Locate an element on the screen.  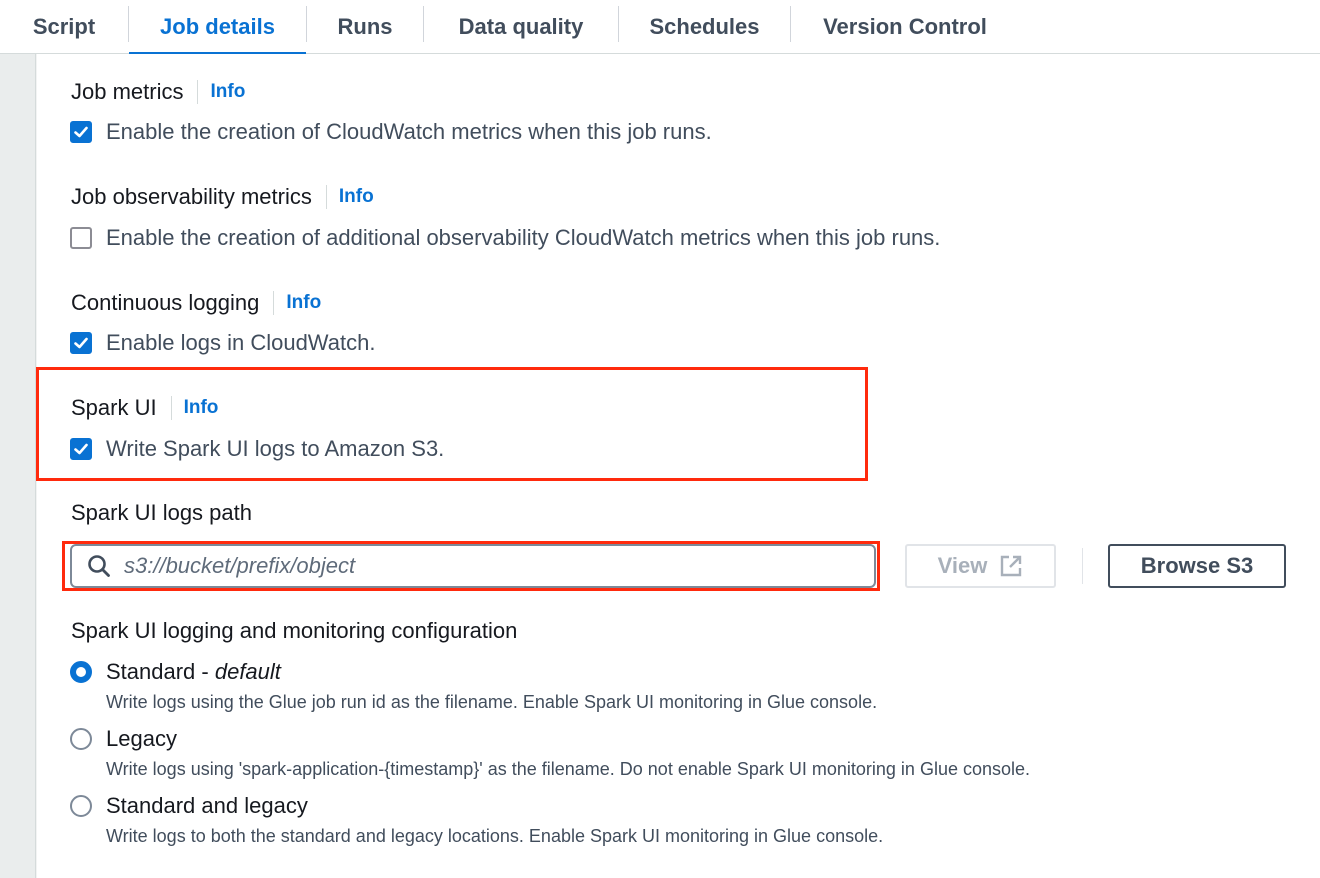
radio-standard is located at coordinates (81, 672).